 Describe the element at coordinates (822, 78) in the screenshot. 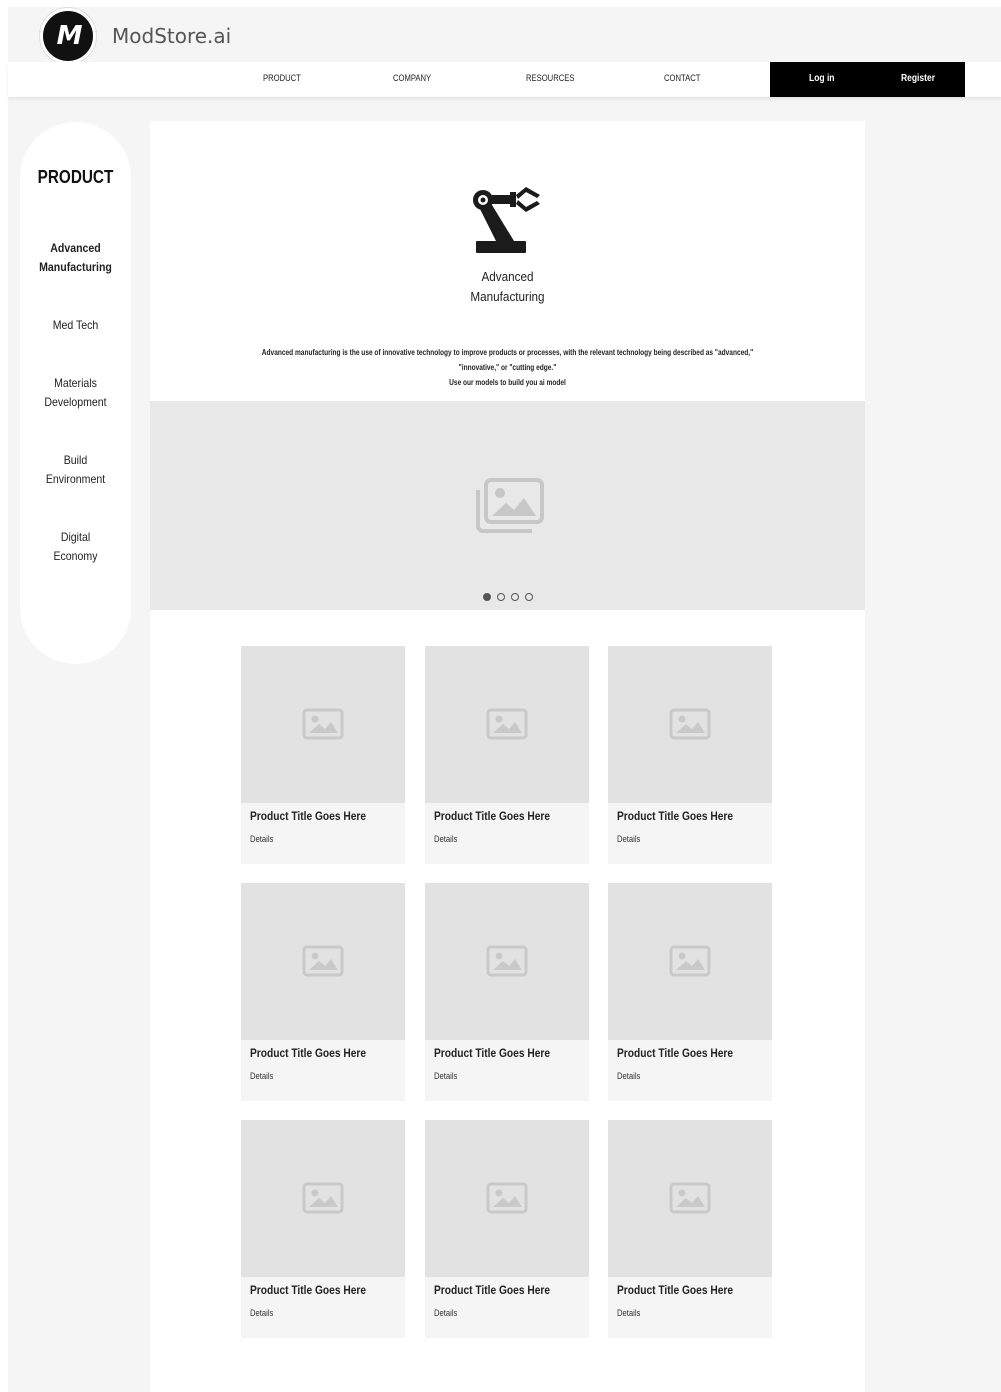

I see `login-button: Log in` at that location.